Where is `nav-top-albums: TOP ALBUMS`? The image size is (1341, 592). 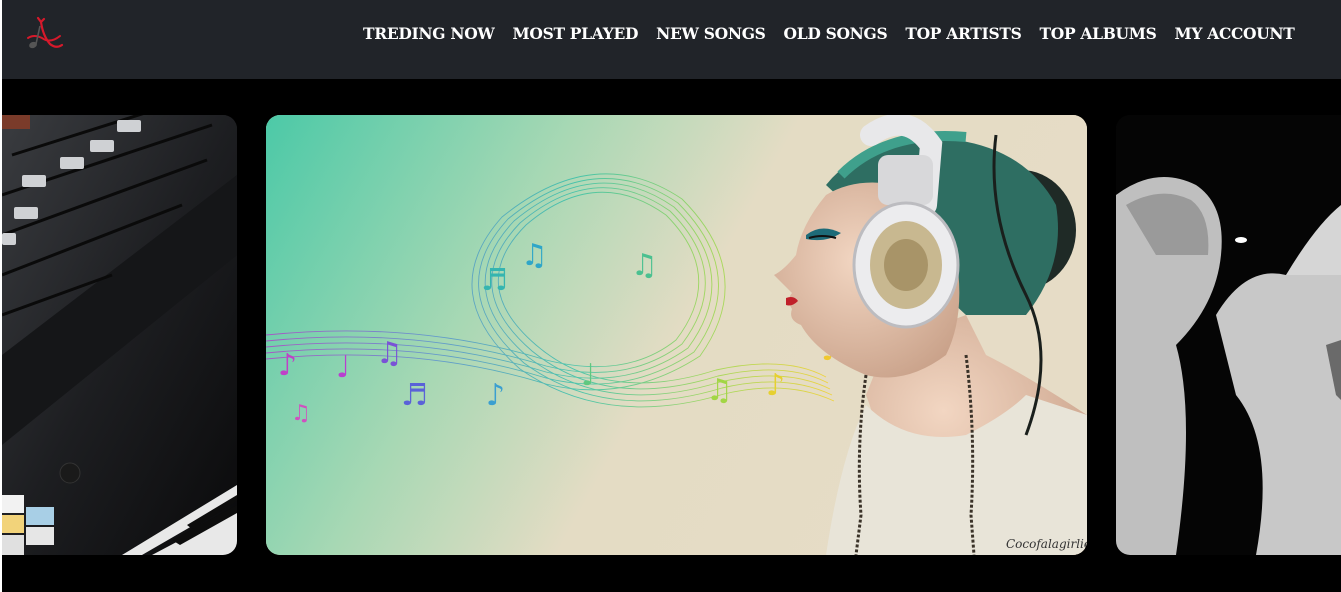
nav-top-albums: TOP ALBUMS is located at coordinates (1098, 33).